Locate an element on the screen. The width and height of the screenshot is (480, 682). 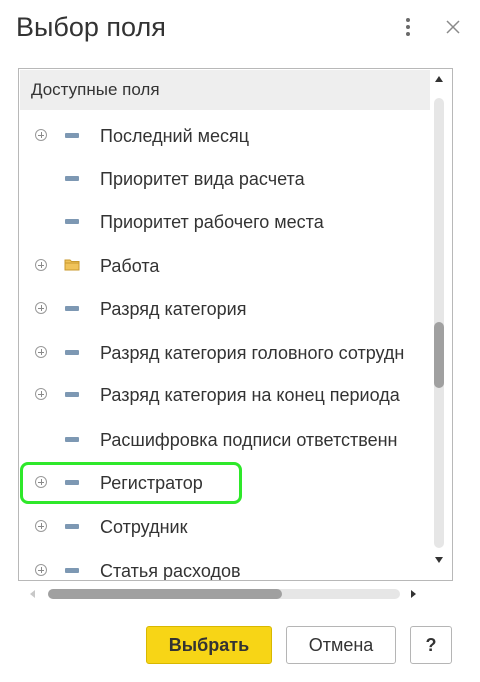
more-vertical-icon is located at coordinates (408, 27).